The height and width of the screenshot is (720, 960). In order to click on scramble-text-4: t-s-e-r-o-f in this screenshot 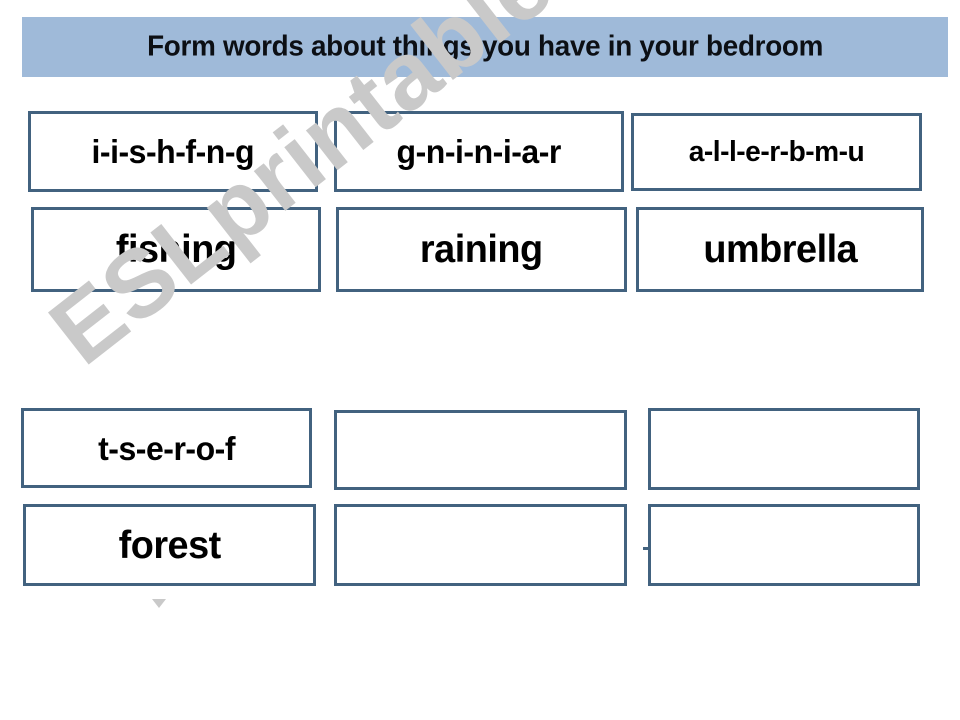, I will do `click(166, 448)`.